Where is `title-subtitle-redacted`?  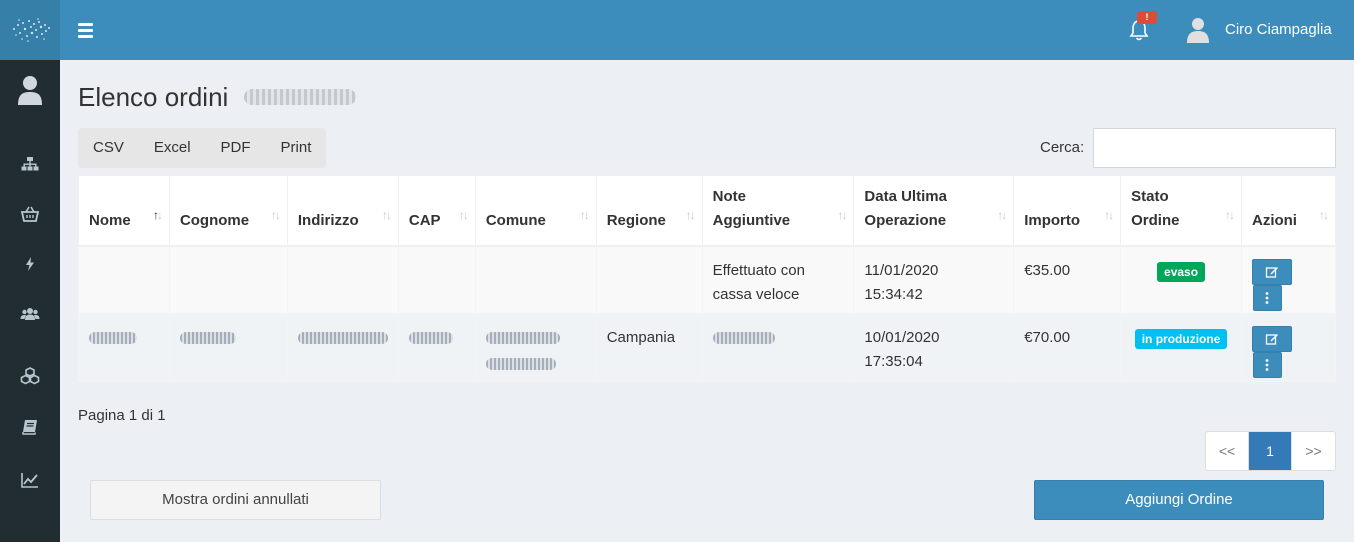
title-subtitle-redacted is located at coordinates (300, 97).